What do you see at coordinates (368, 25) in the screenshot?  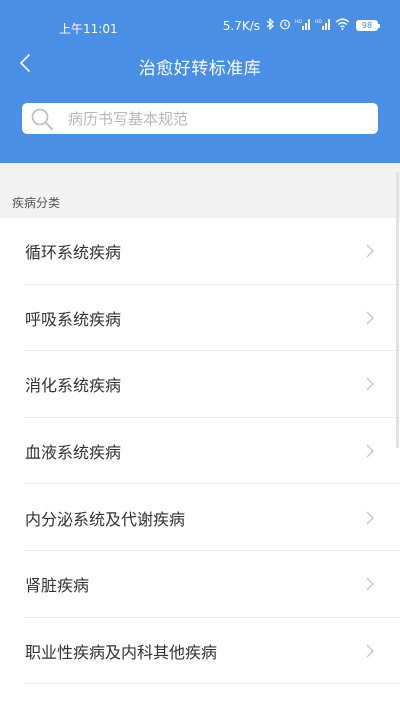 I see `battery-icon: 98` at bounding box center [368, 25].